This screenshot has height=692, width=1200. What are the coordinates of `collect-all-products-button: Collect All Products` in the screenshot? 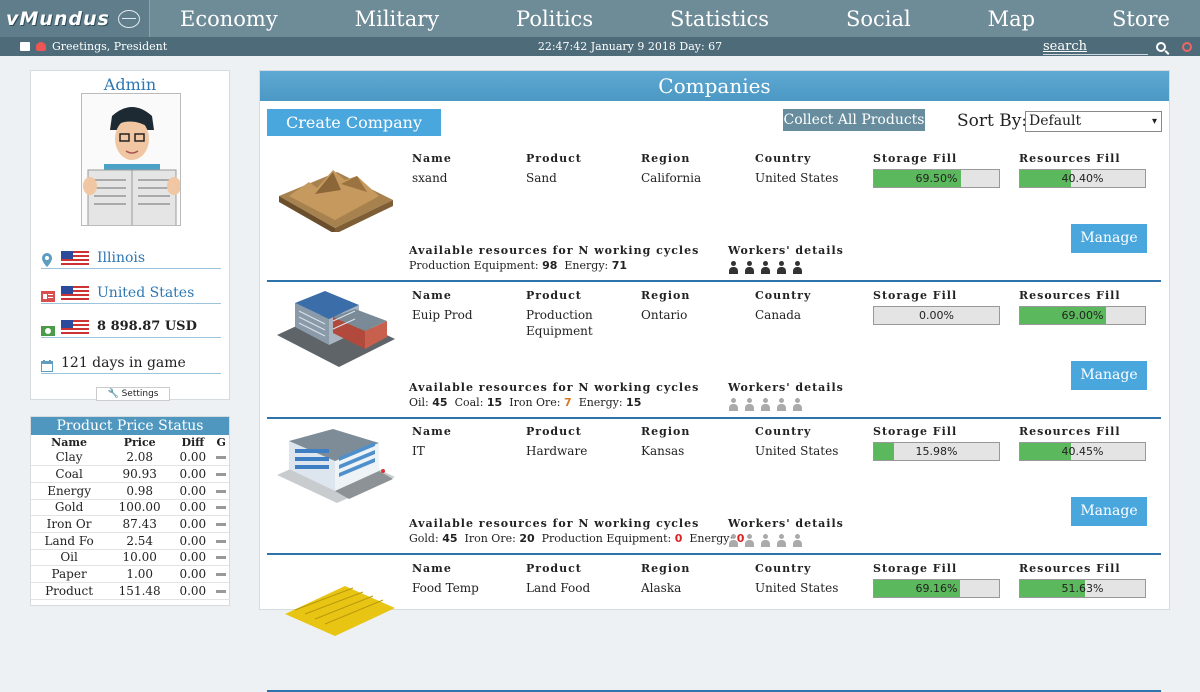 It's located at (854, 120).